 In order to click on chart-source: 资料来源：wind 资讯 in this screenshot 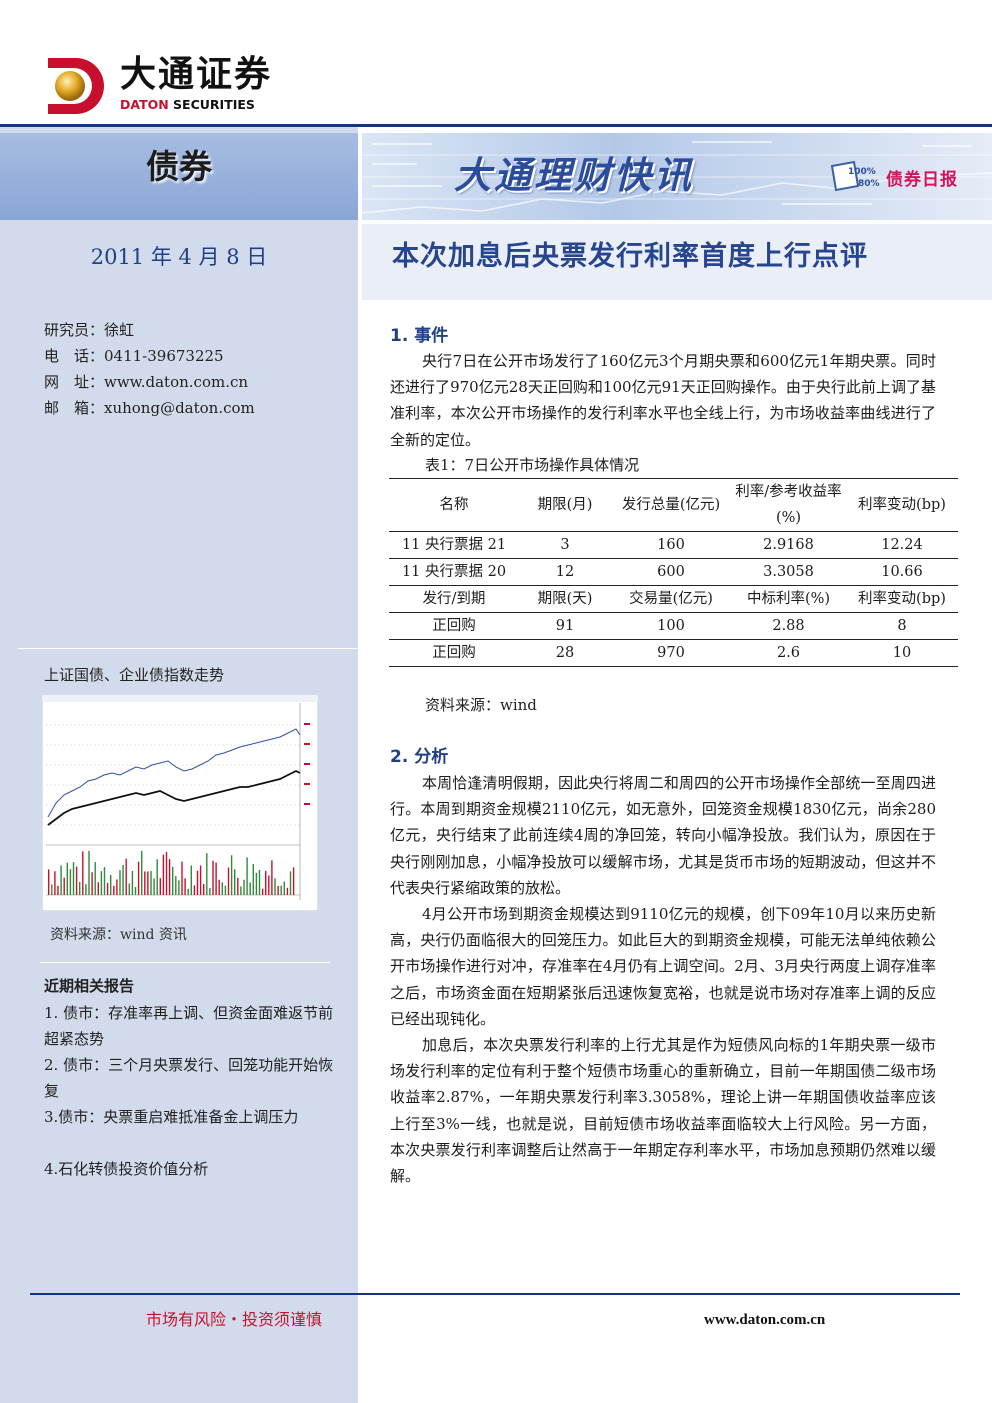, I will do `click(118, 935)`.